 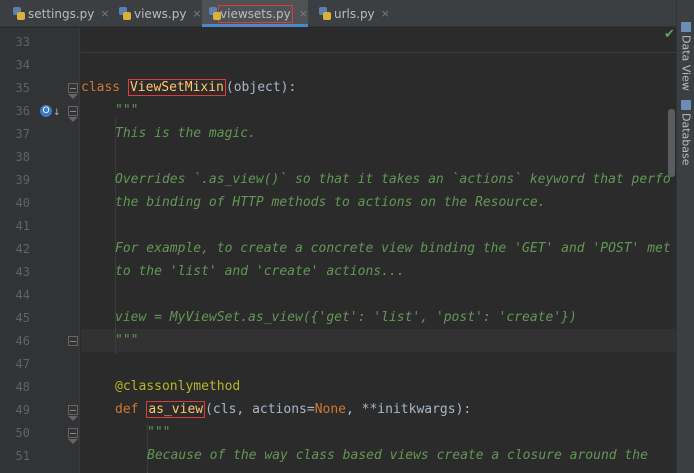 What do you see at coordinates (22, 111) in the screenshot?
I see `line-number: 36` at bounding box center [22, 111].